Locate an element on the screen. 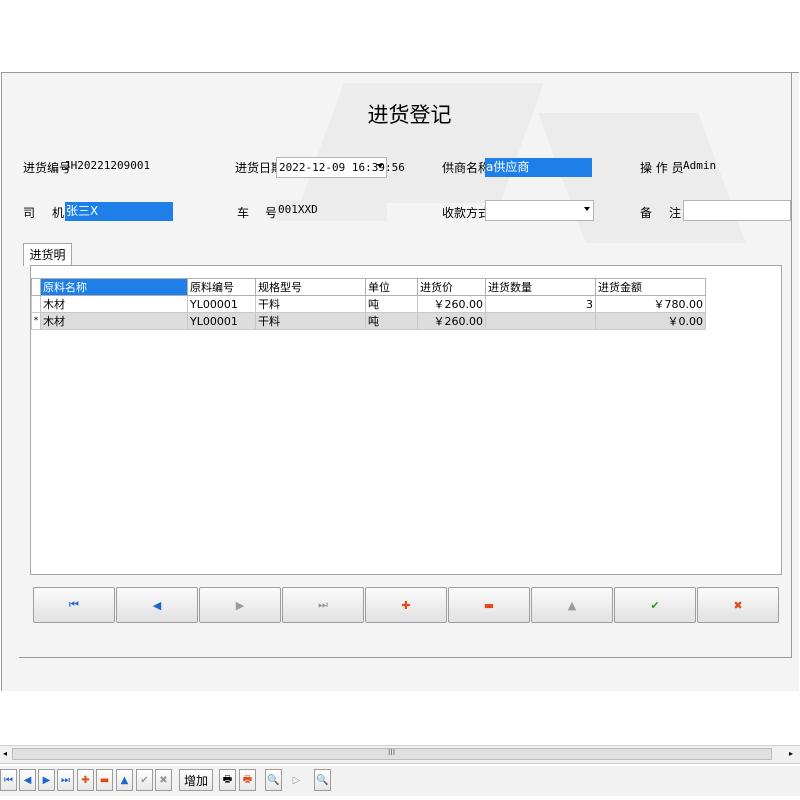 The image size is (800, 800). last-record-icon: ⏭ is located at coordinates (323, 604).